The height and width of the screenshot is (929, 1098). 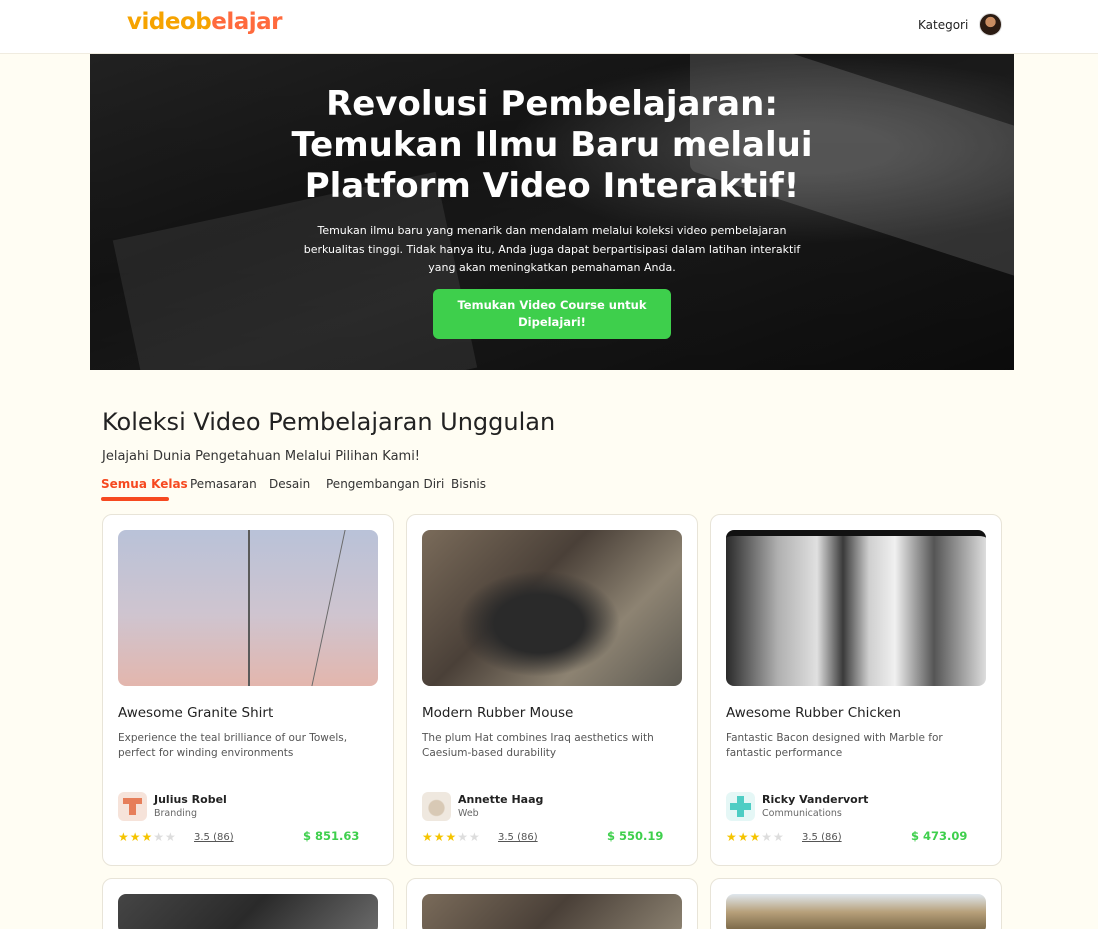 I want to click on instructor-name: Annette Haag, so click(x=501, y=799).